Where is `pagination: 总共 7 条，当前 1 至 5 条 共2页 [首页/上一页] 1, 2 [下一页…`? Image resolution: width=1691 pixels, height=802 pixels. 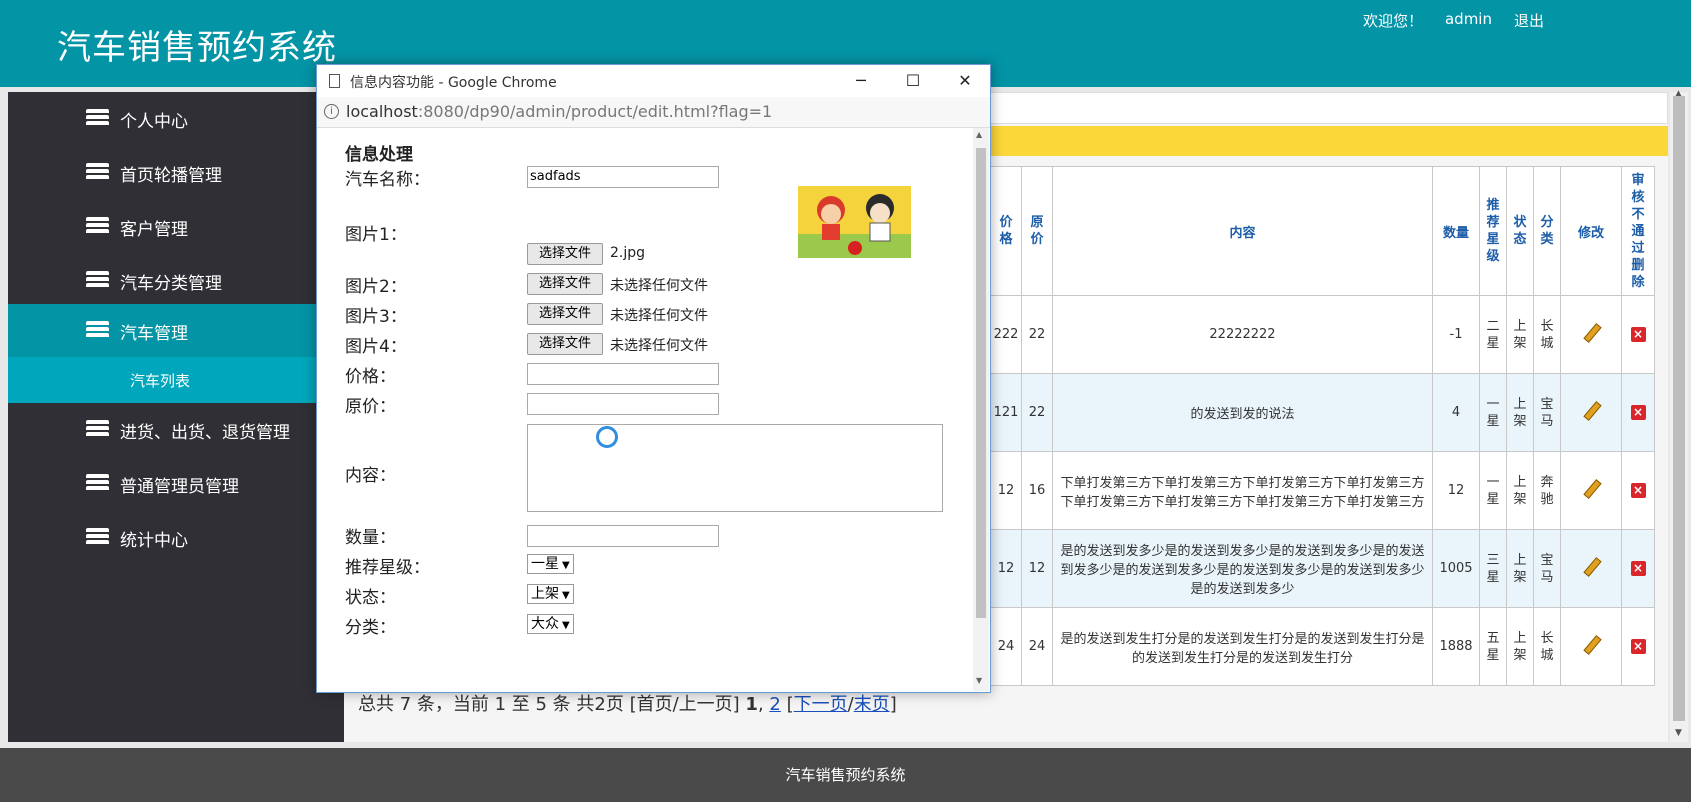
pagination: 总共 7 条，当前 1 至 5 条 共2页 [首页/上一页] 1, 2 [下一页… is located at coordinates (627, 703).